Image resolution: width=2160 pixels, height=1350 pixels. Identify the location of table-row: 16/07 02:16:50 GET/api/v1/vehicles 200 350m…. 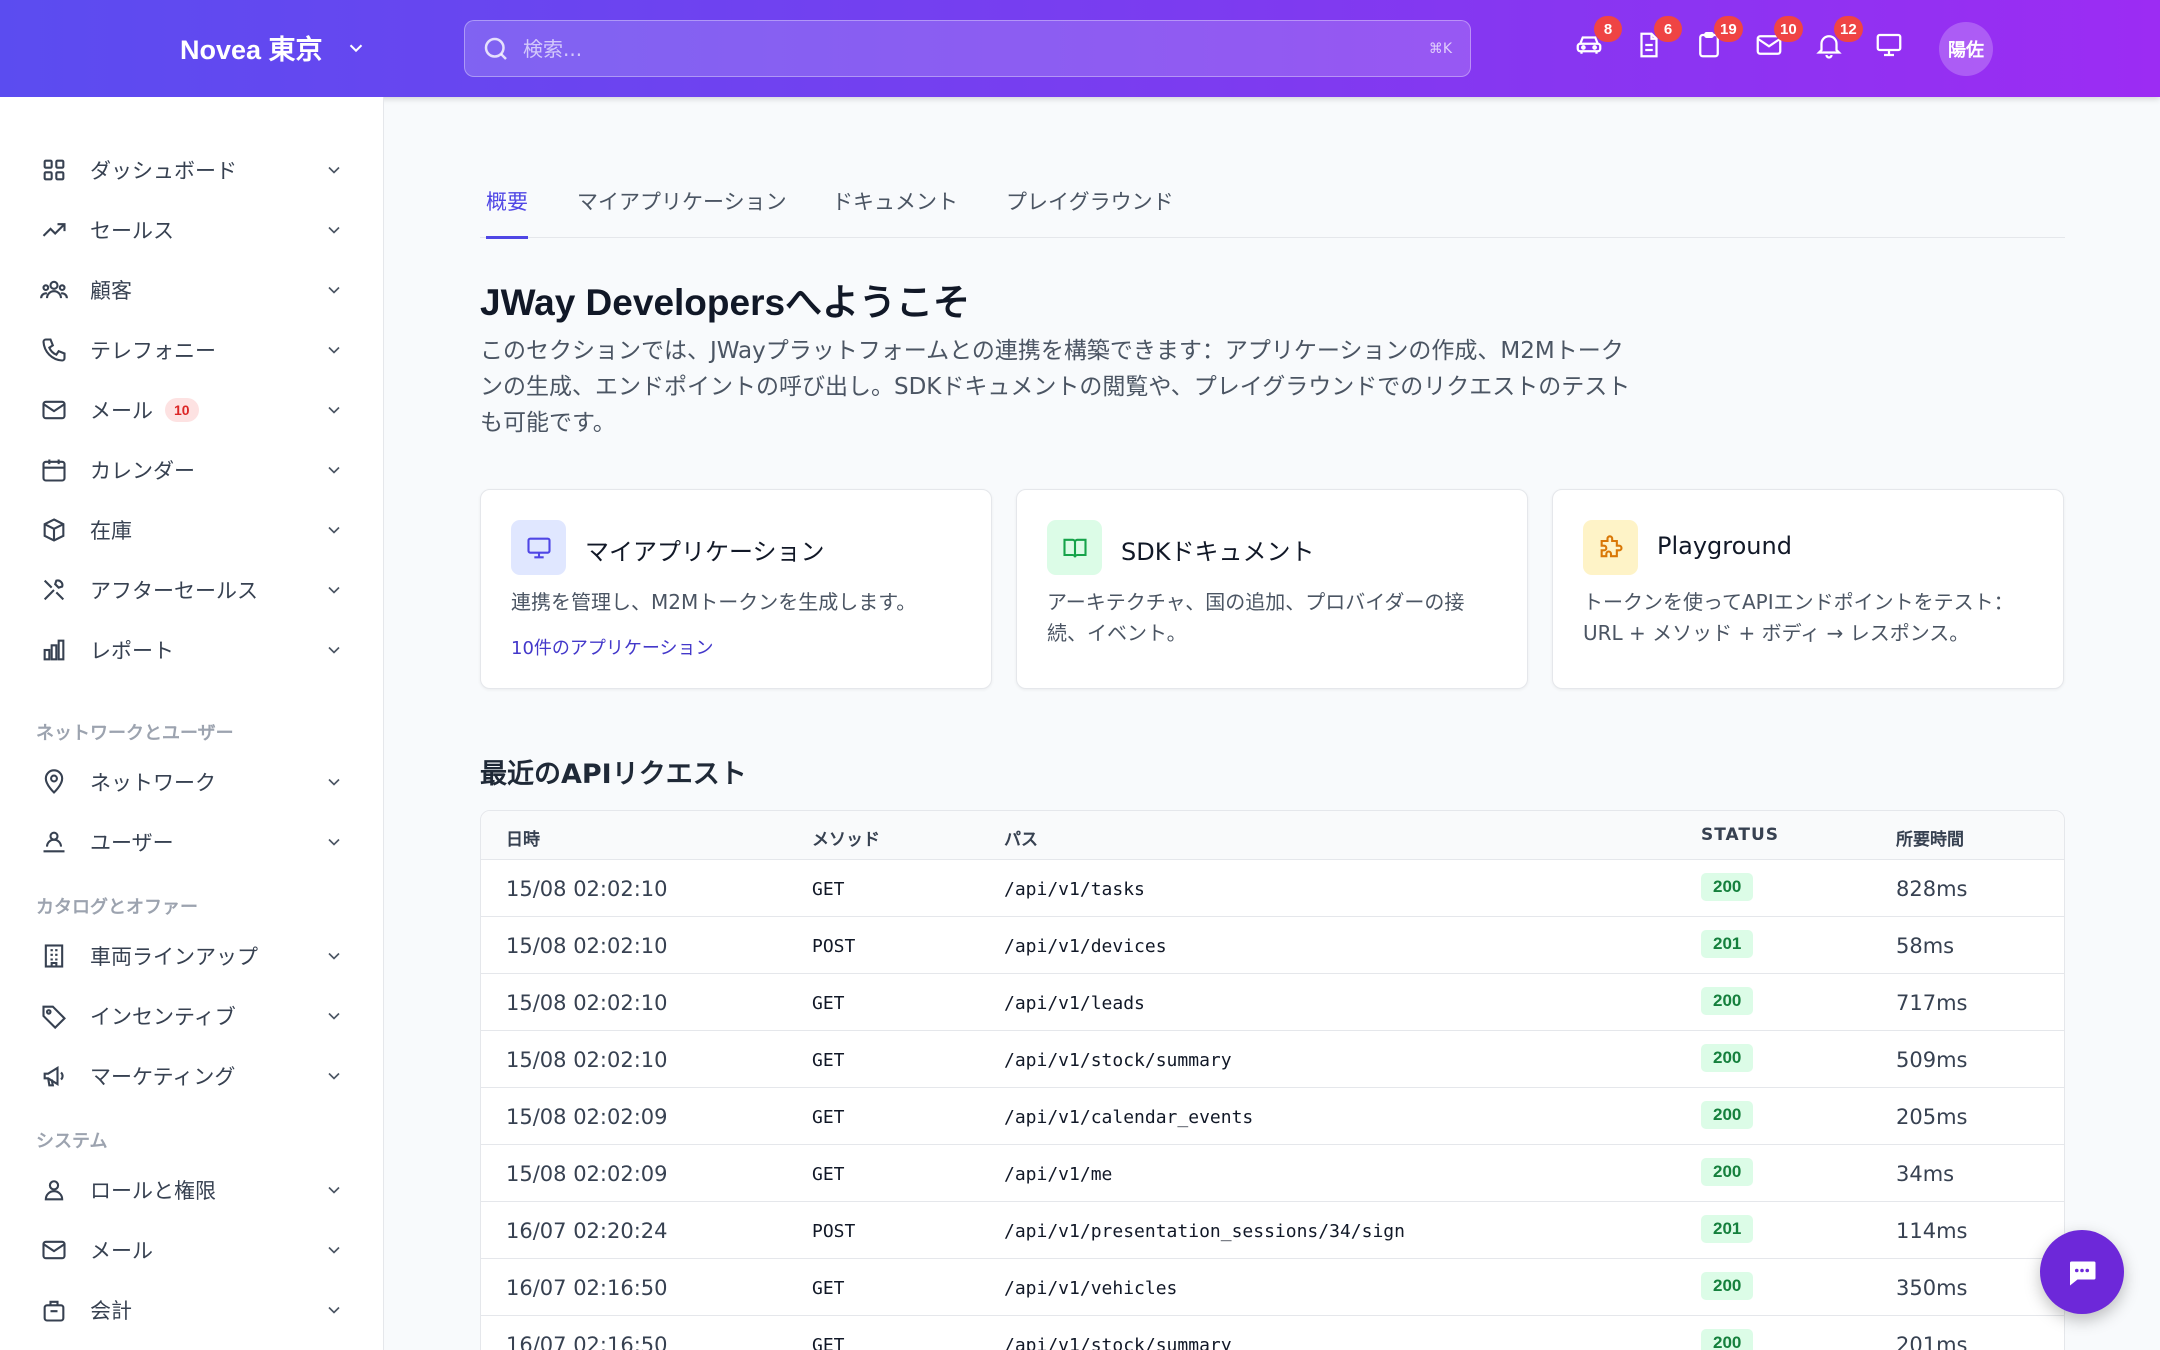
(1272, 1286).